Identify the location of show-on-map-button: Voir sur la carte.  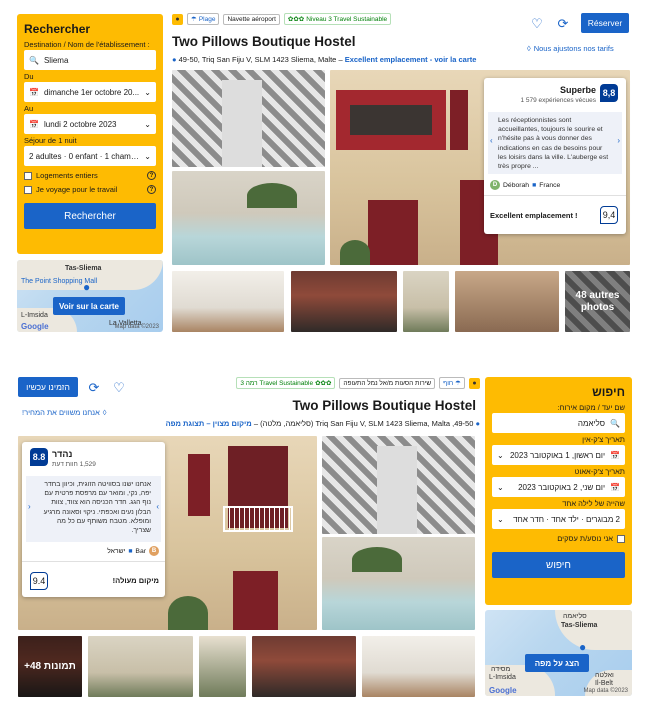
(89, 306).